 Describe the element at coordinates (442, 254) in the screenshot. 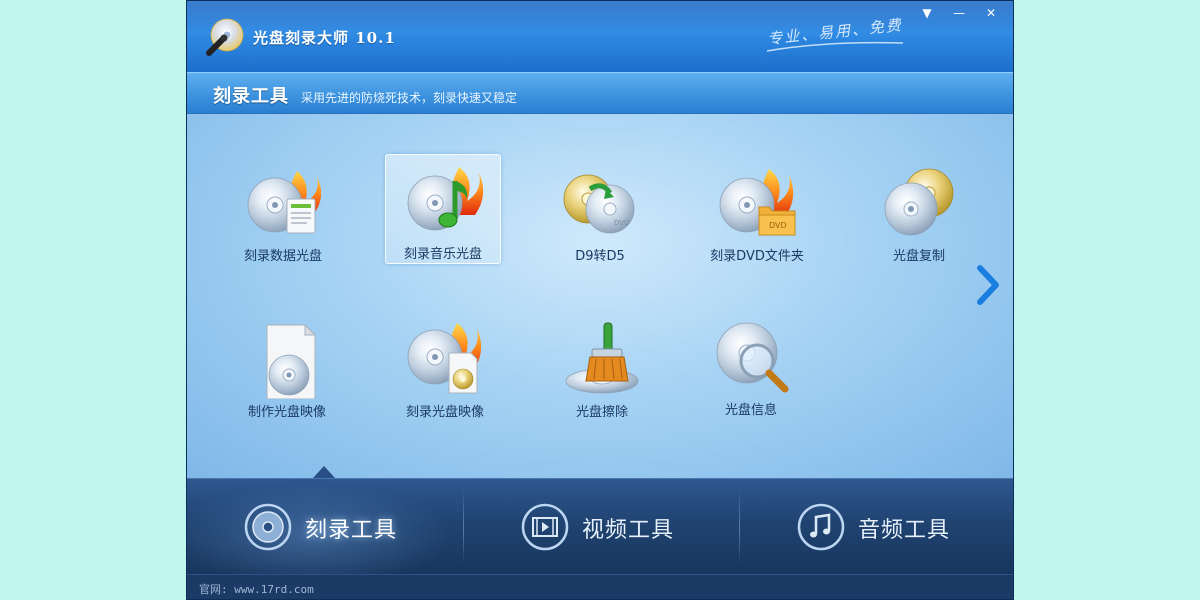

I see `tool-label: 刻录音乐光盘` at that location.